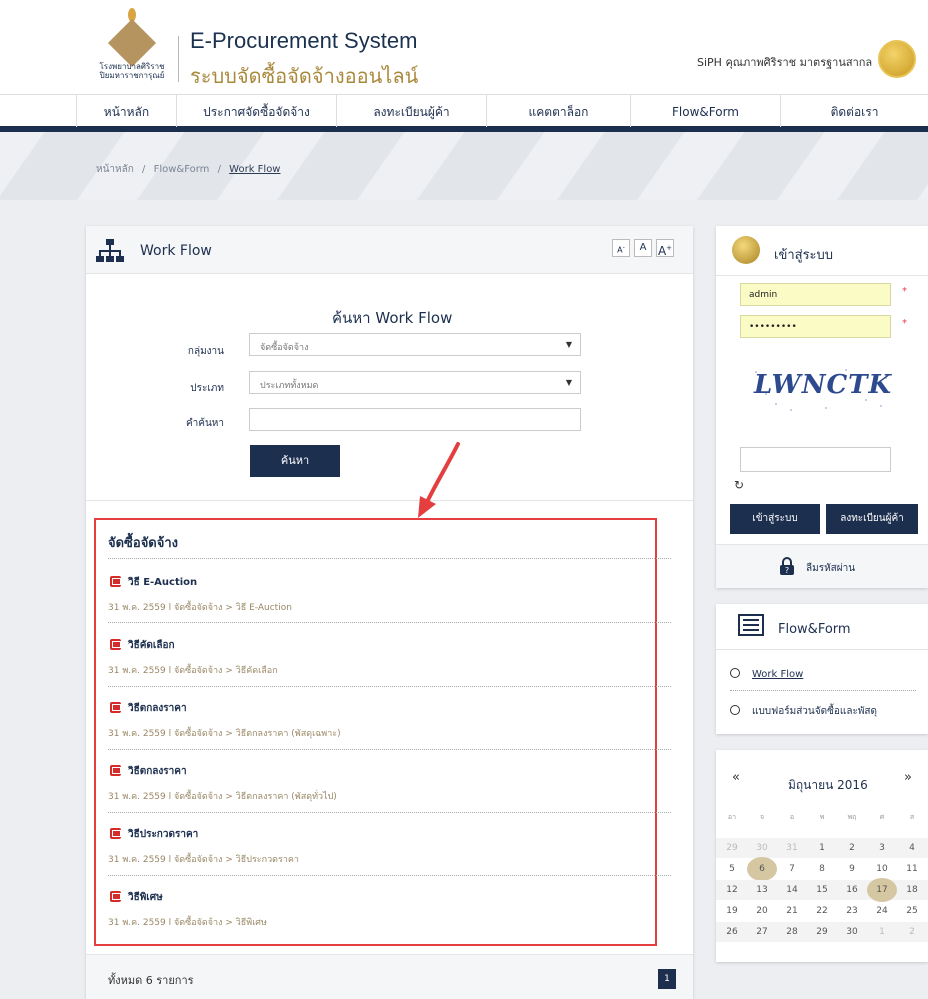 The width and height of the screenshot is (928, 999). Describe the element at coordinates (289, 386) in the screenshot. I see `type-select-value: ประเภททั้งหมด` at that location.